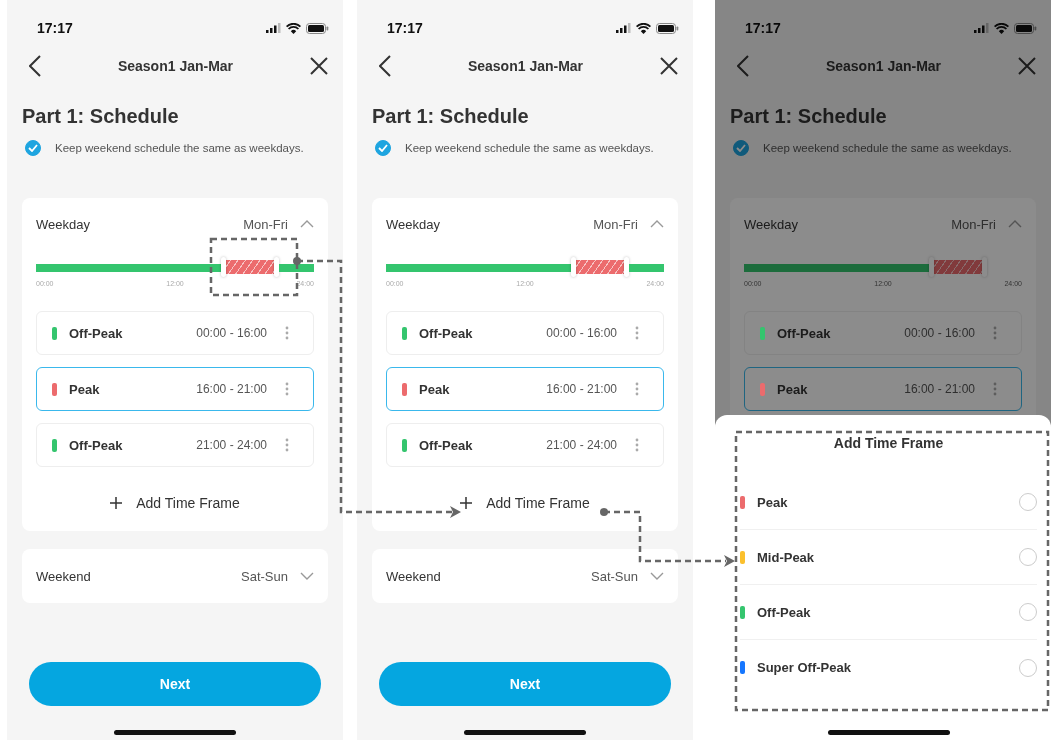 This screenshot has width=1051, height=740. Describe the element at coordinates (888, 612) in the screenshot. I see `option-row: Off-Peak` at that location.